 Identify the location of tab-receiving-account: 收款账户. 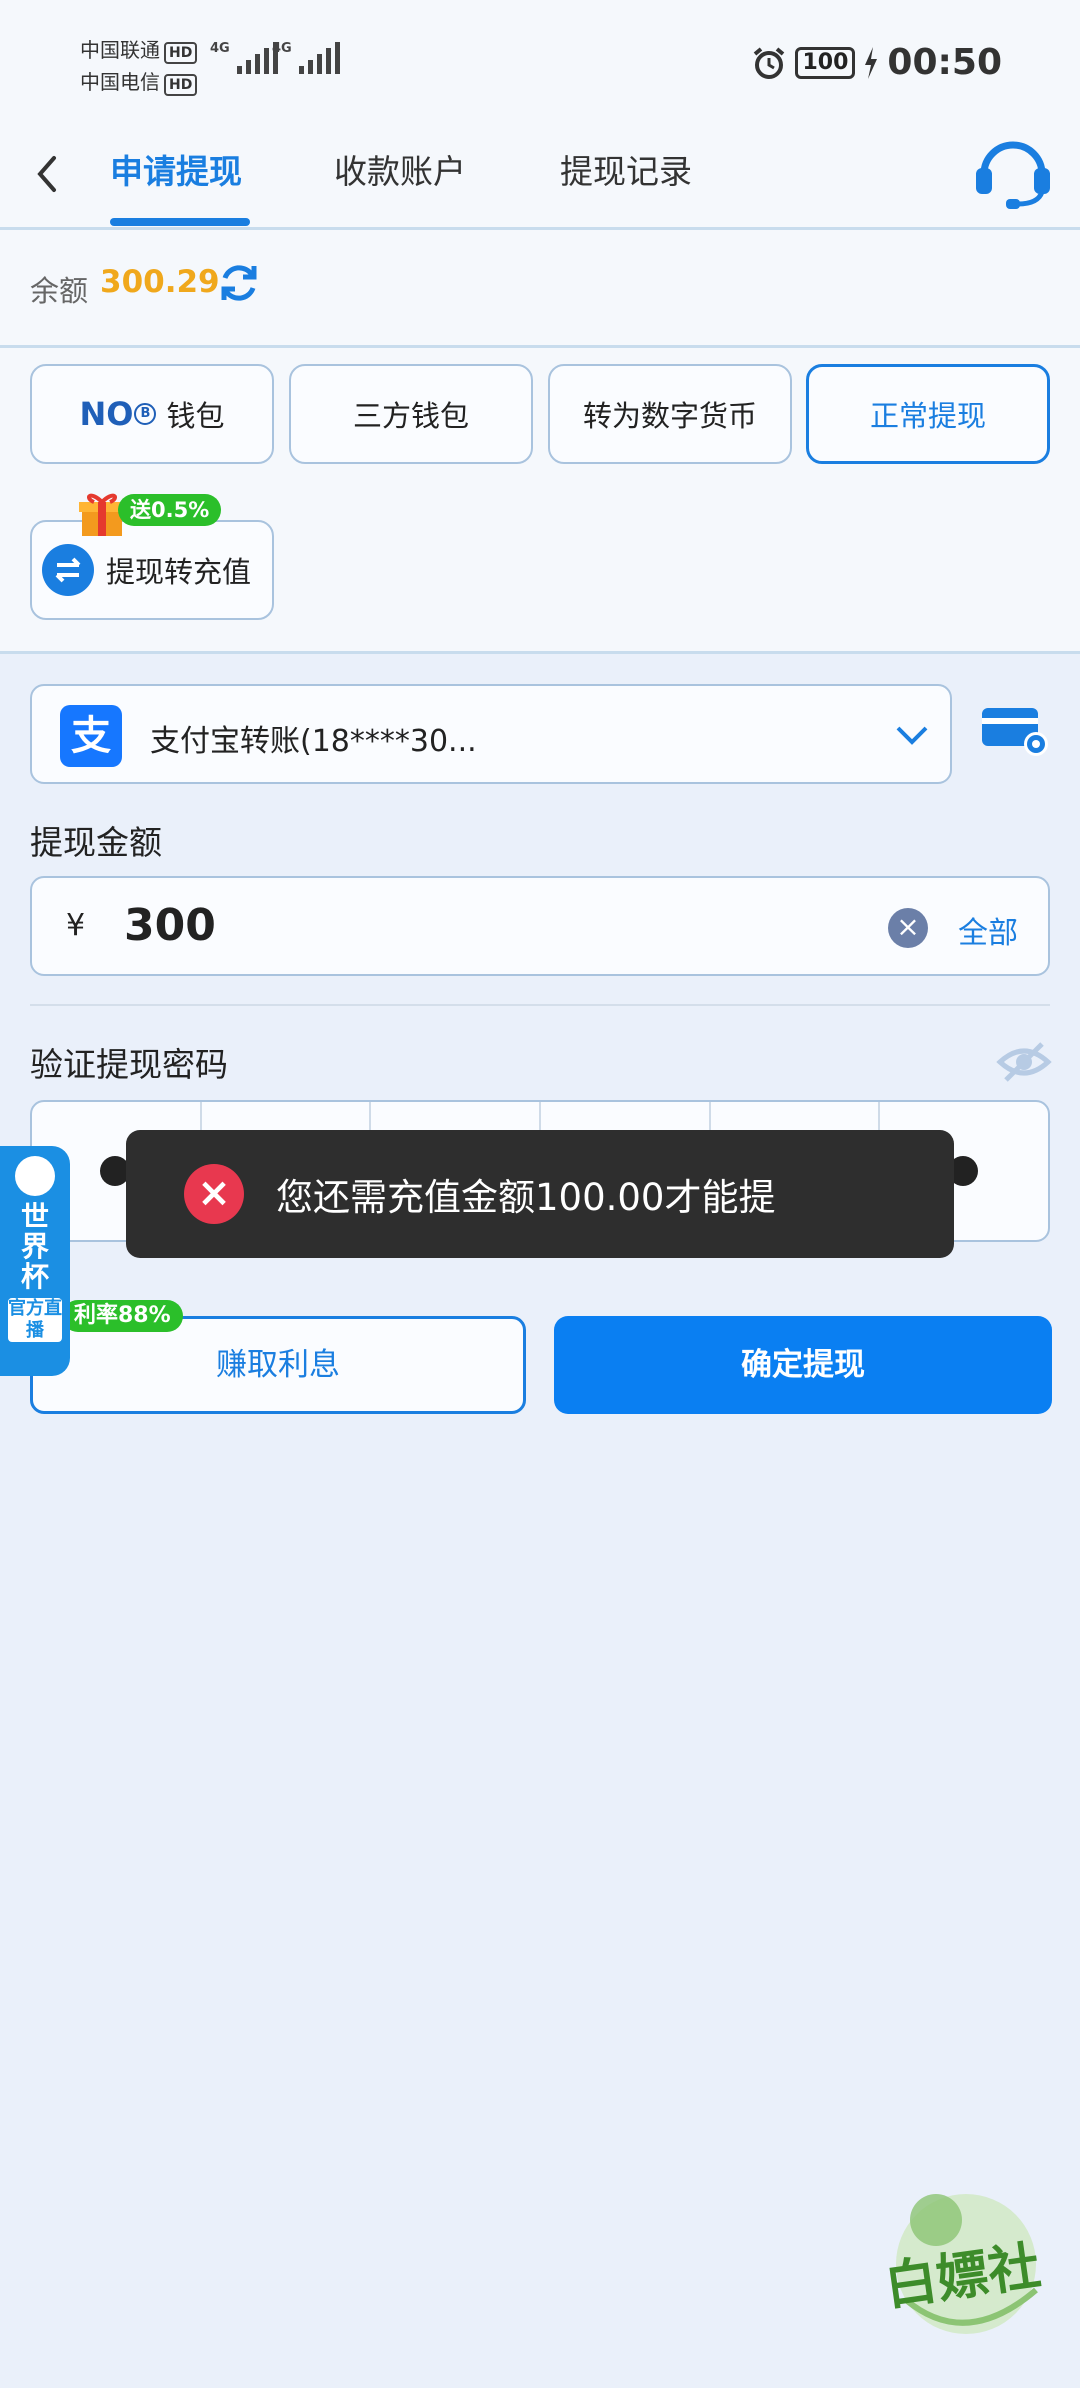
(400, 172).